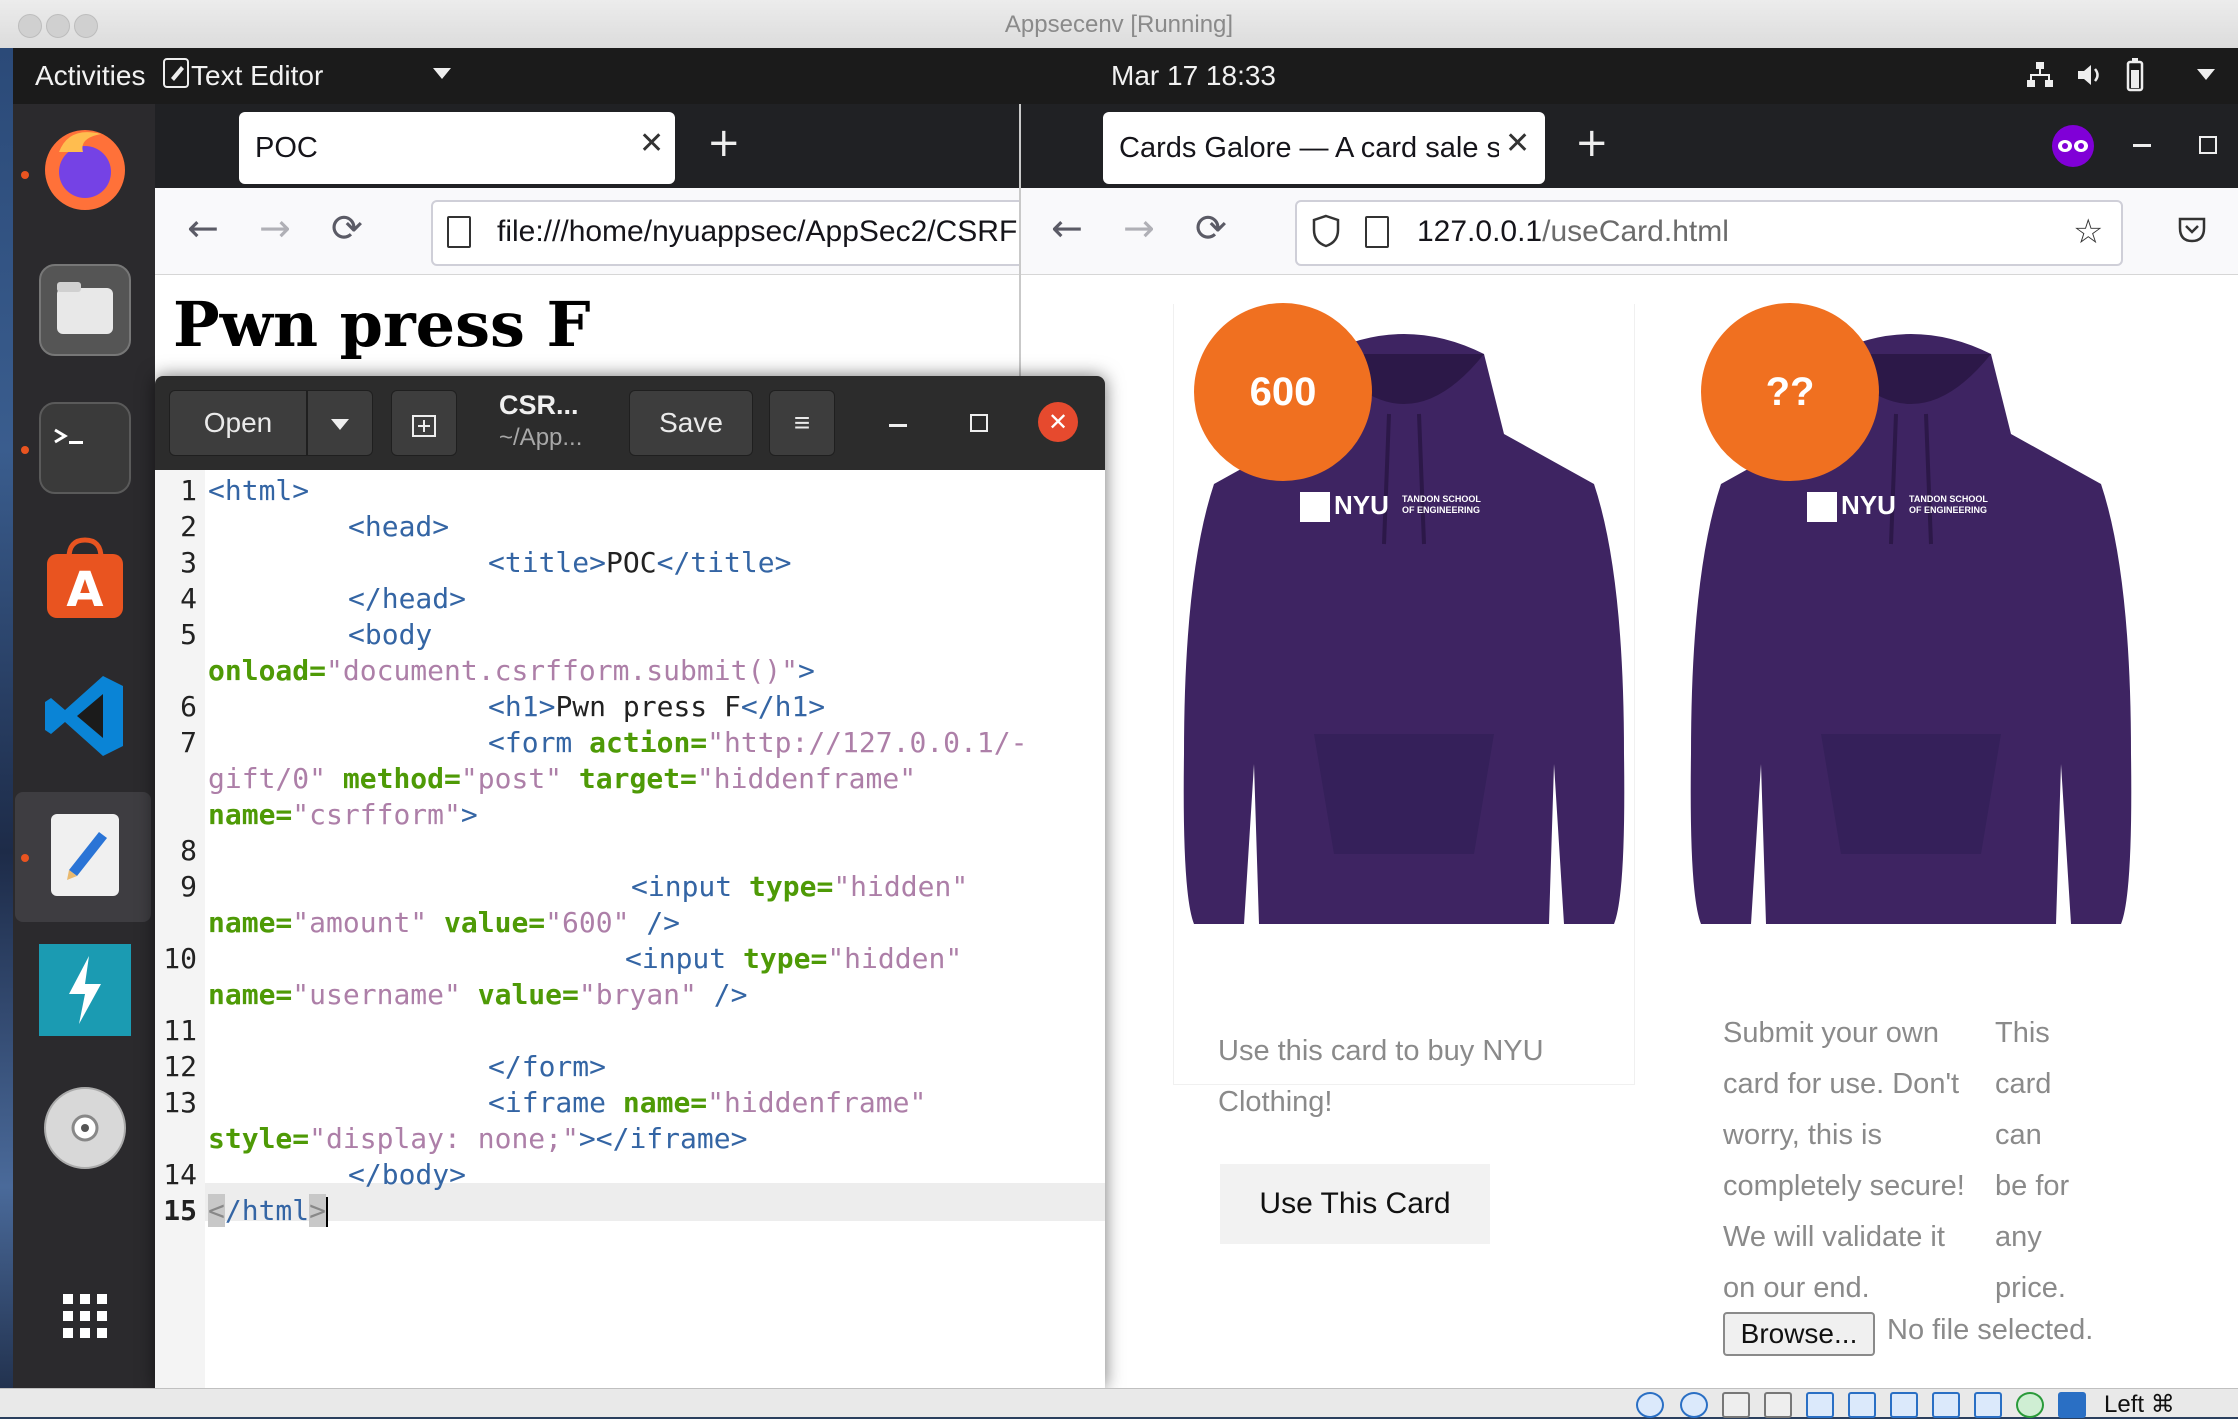 The image size is (2238, 1419). I want to click on desktop-wallpaper-strip, so click(6, 718).